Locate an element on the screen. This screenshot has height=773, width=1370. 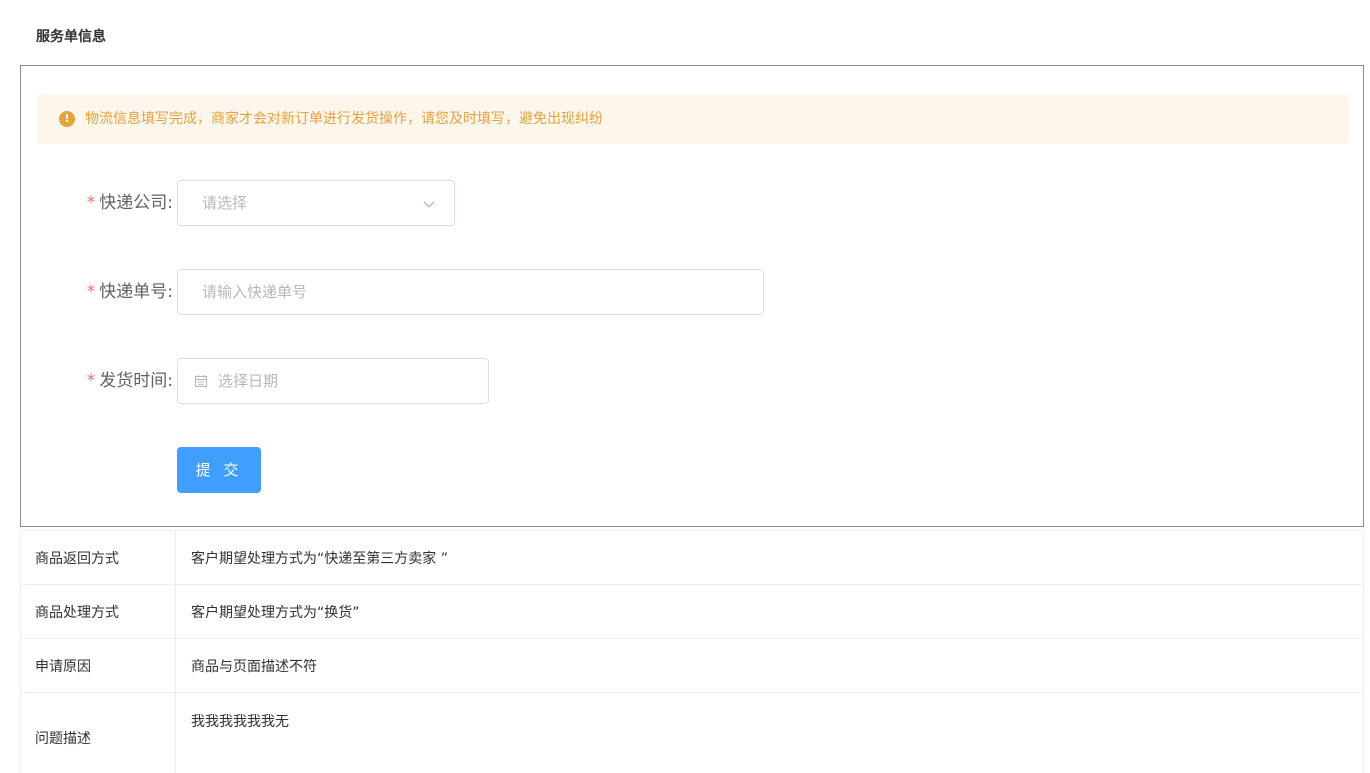
ship-time-label: * 发货时间: is located at coordinates (130, 381).